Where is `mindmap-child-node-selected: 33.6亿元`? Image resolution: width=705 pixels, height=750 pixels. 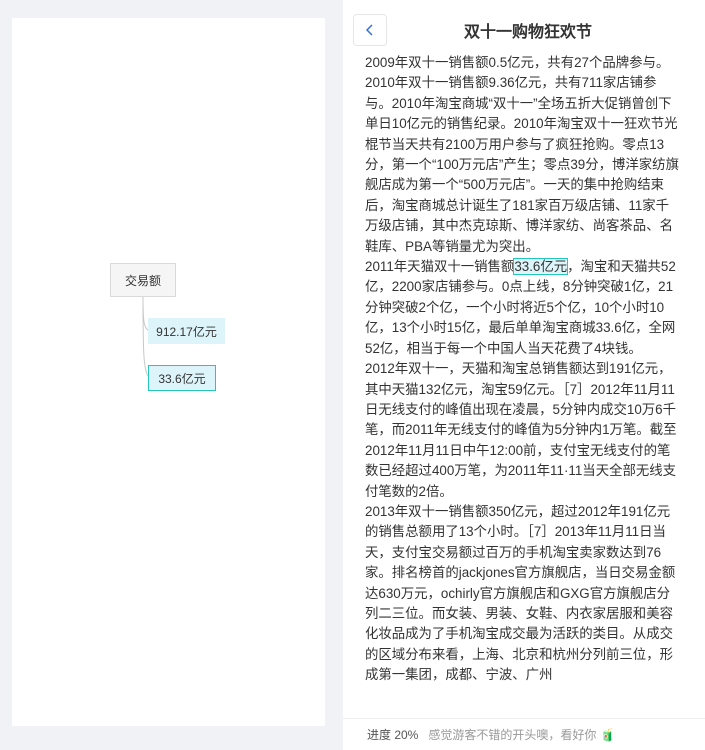
mindmap-child-node-selected: 33.6亿元 is located at coordinates (182, 378).